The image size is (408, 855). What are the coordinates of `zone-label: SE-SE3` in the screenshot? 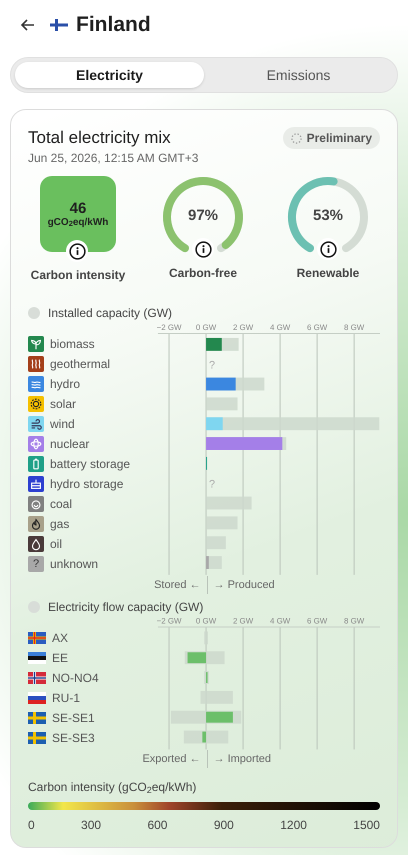 It's located at (73, 738).